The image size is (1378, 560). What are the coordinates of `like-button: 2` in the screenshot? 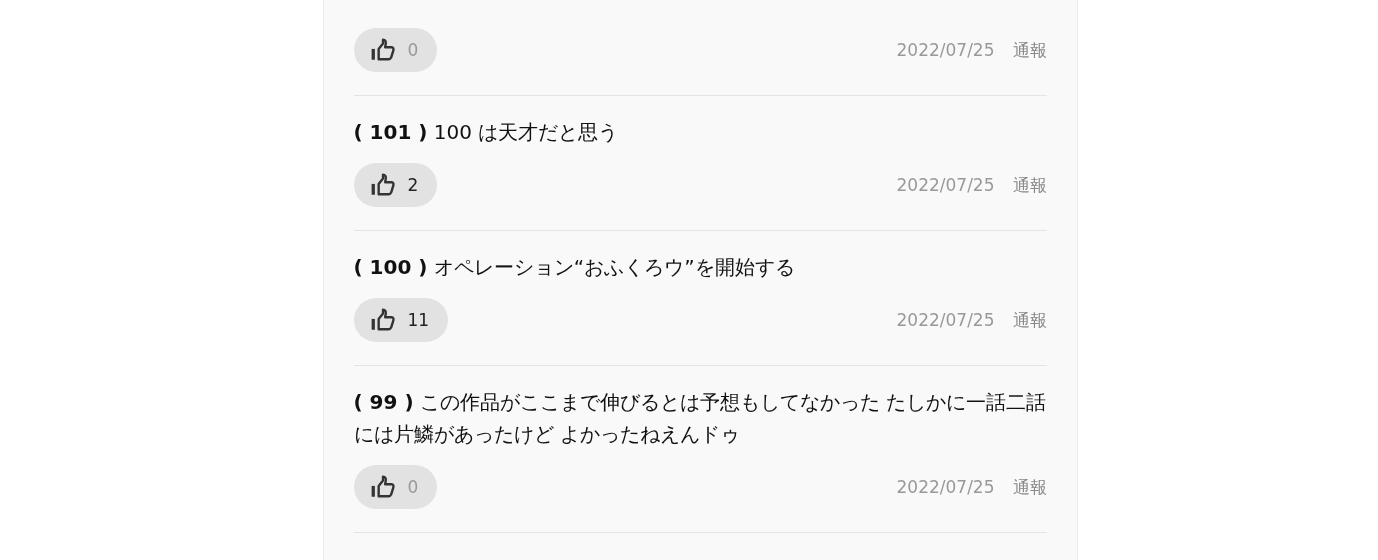 It's located at (395, 185).